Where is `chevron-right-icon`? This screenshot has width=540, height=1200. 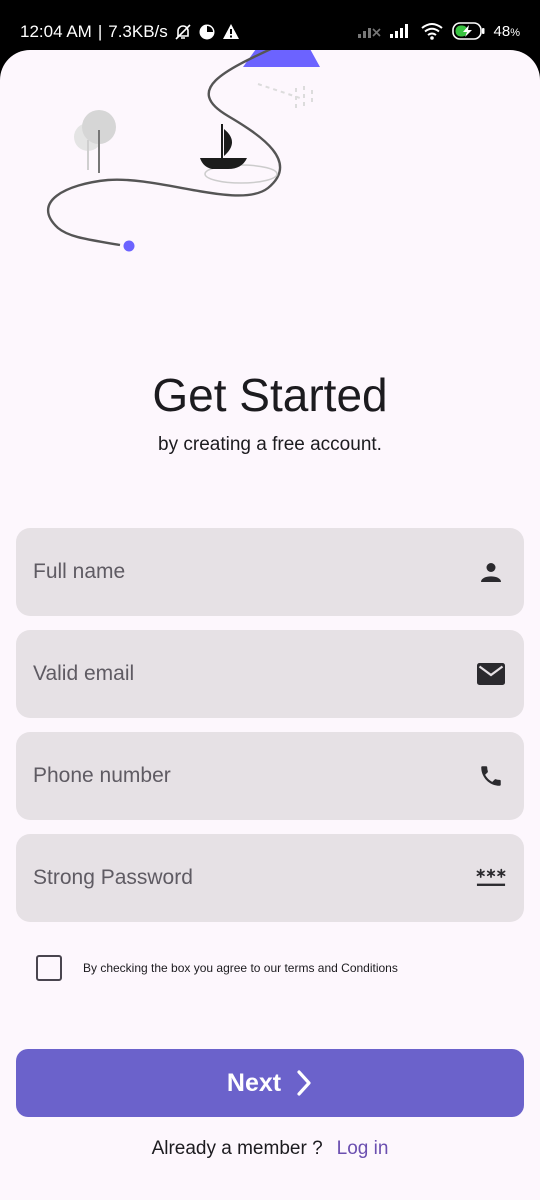
chevron-right-icon is located at coordinates (304, 1083).